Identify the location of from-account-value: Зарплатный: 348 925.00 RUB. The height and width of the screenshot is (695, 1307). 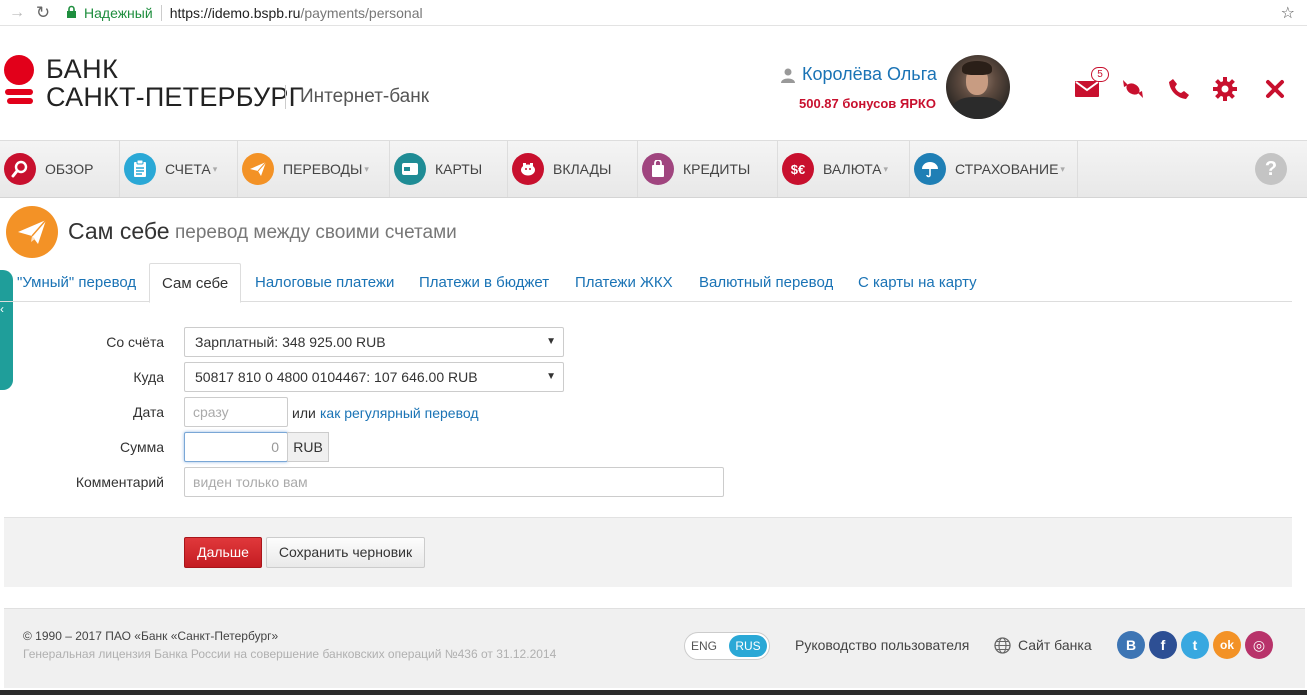
(290, 342).